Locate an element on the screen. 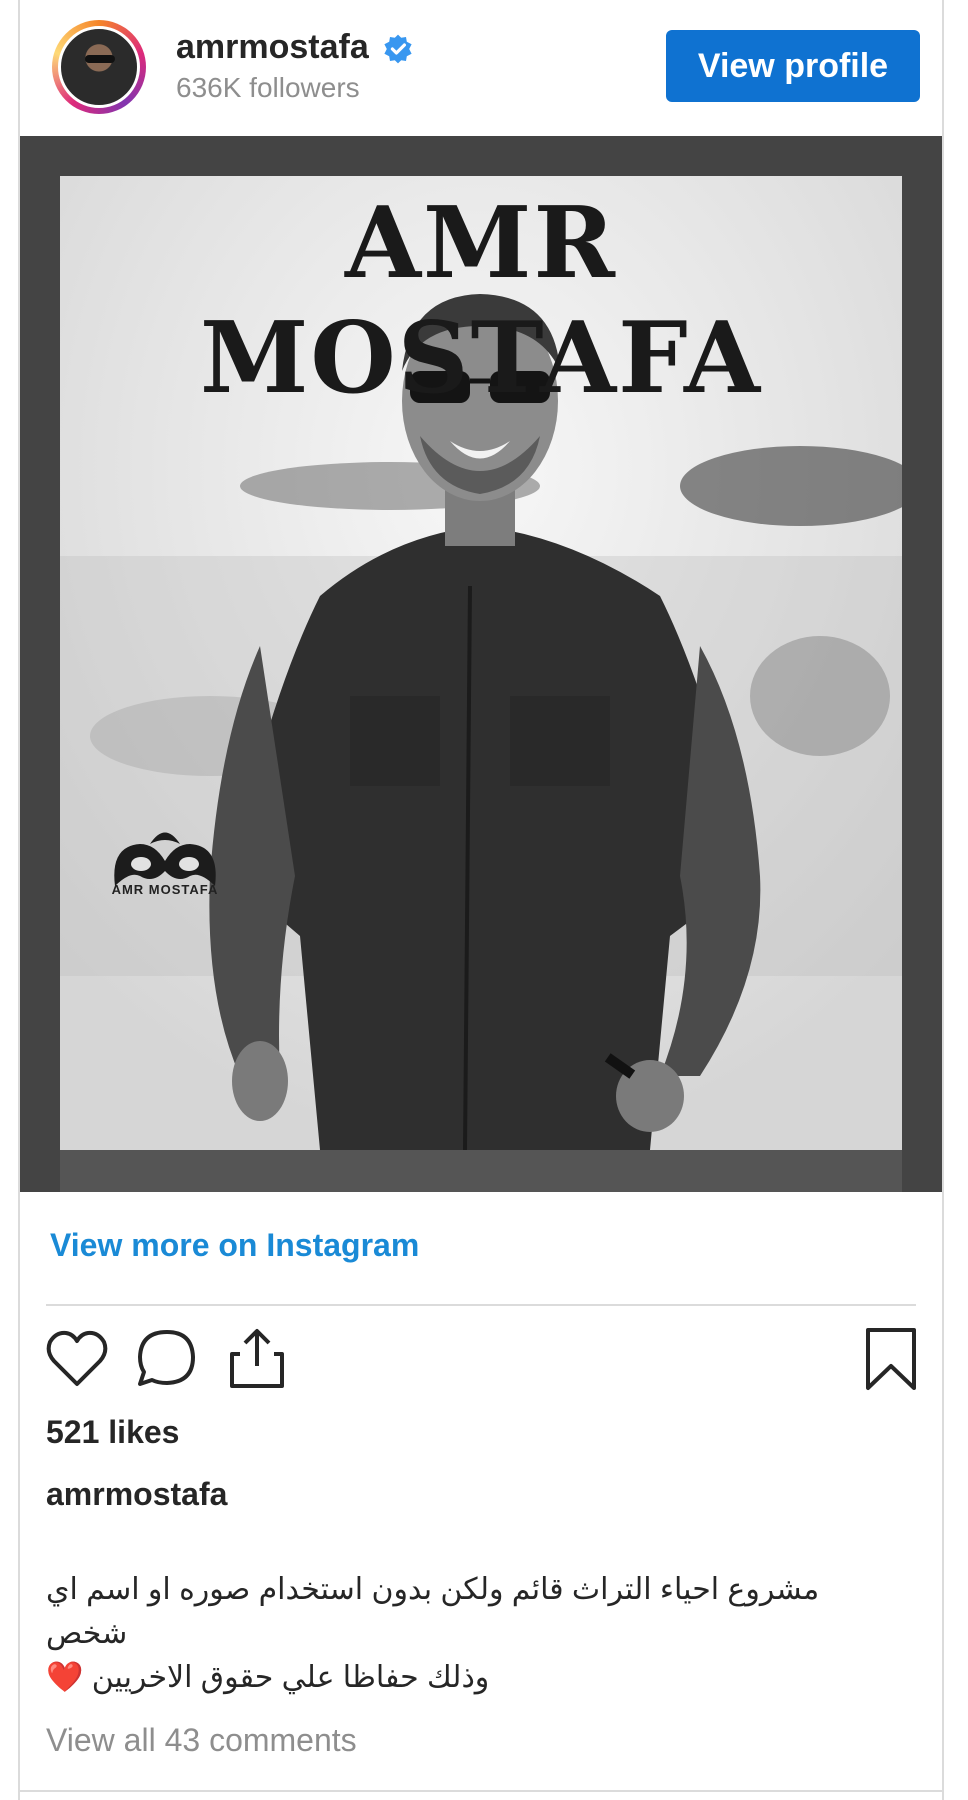 This screenshot has height=1800, width=968. avatar-photo is located at coordinates (99, 67).